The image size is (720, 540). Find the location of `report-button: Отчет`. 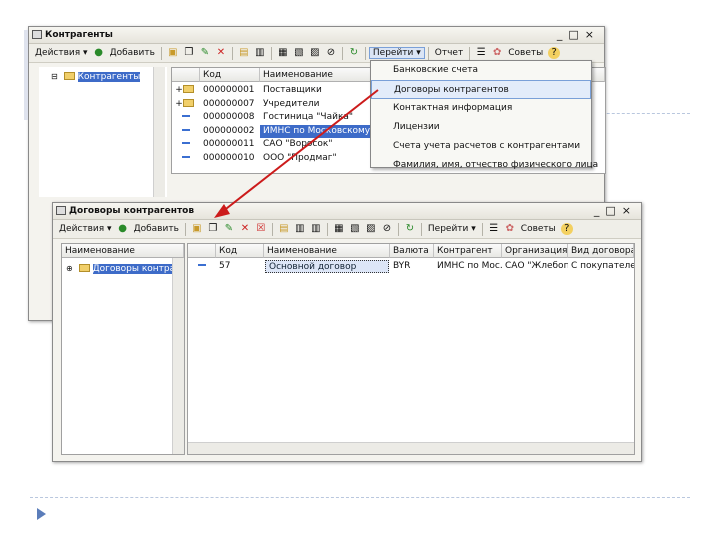

report-button: Отчет is located at coordinates (449, 53).